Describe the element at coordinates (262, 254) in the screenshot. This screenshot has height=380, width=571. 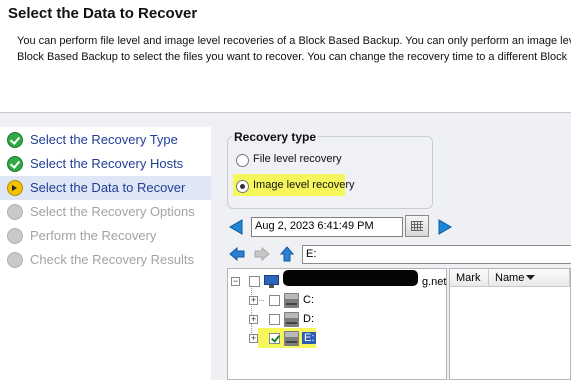
I see `forward-arrow-icon` at that location.